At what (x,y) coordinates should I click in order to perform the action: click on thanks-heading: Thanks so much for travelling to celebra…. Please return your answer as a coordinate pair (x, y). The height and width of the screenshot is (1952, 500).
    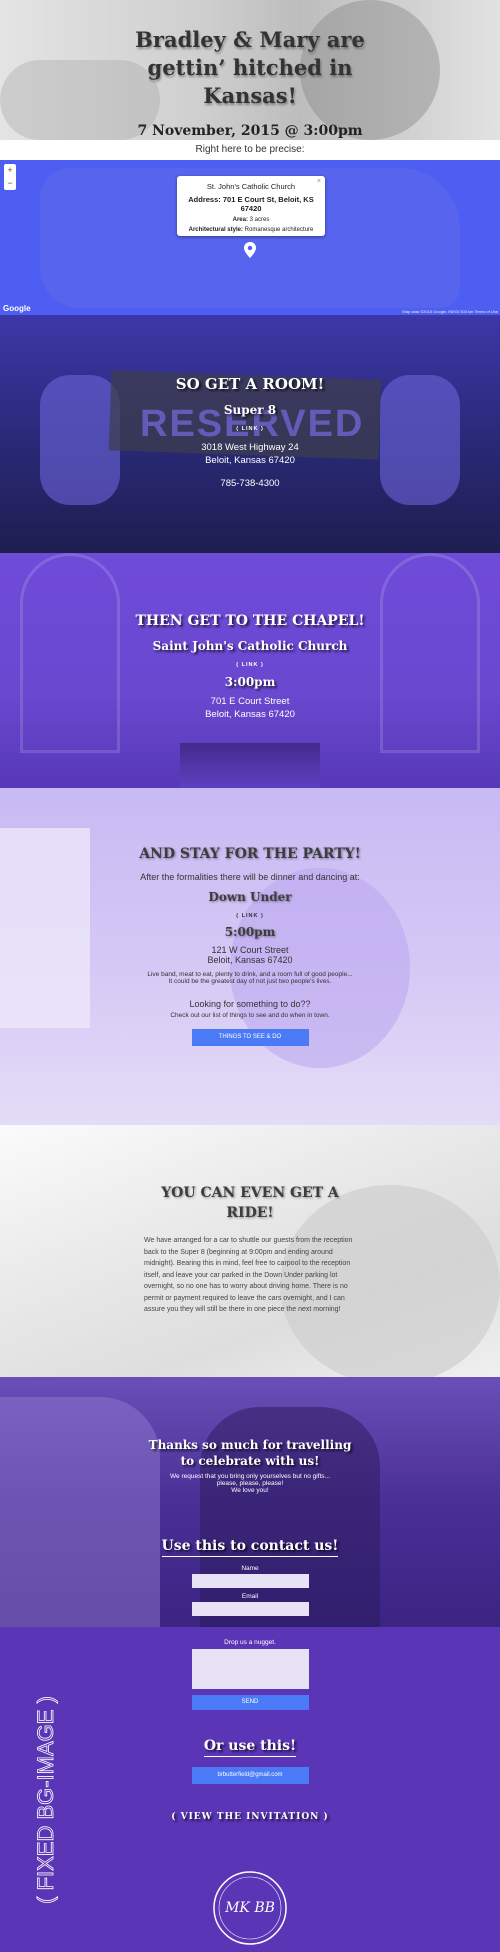
    Looking at the image, I should click on (250, 1453).